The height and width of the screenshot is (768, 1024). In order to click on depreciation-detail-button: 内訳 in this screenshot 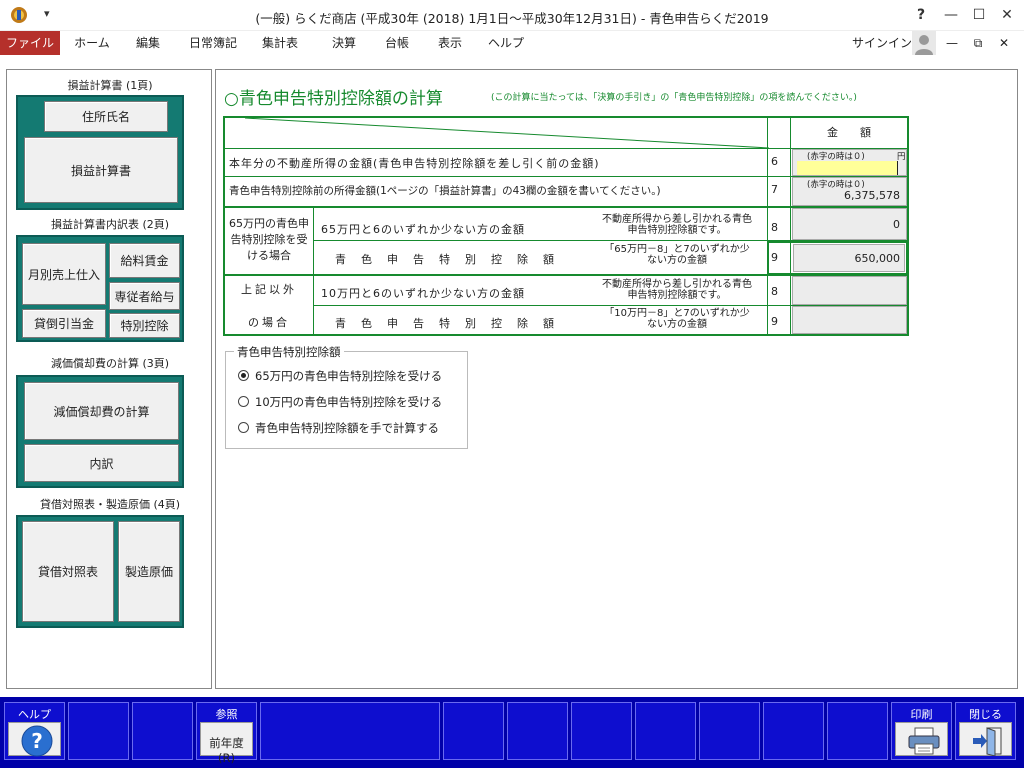, I will do `click(101, 463)`.